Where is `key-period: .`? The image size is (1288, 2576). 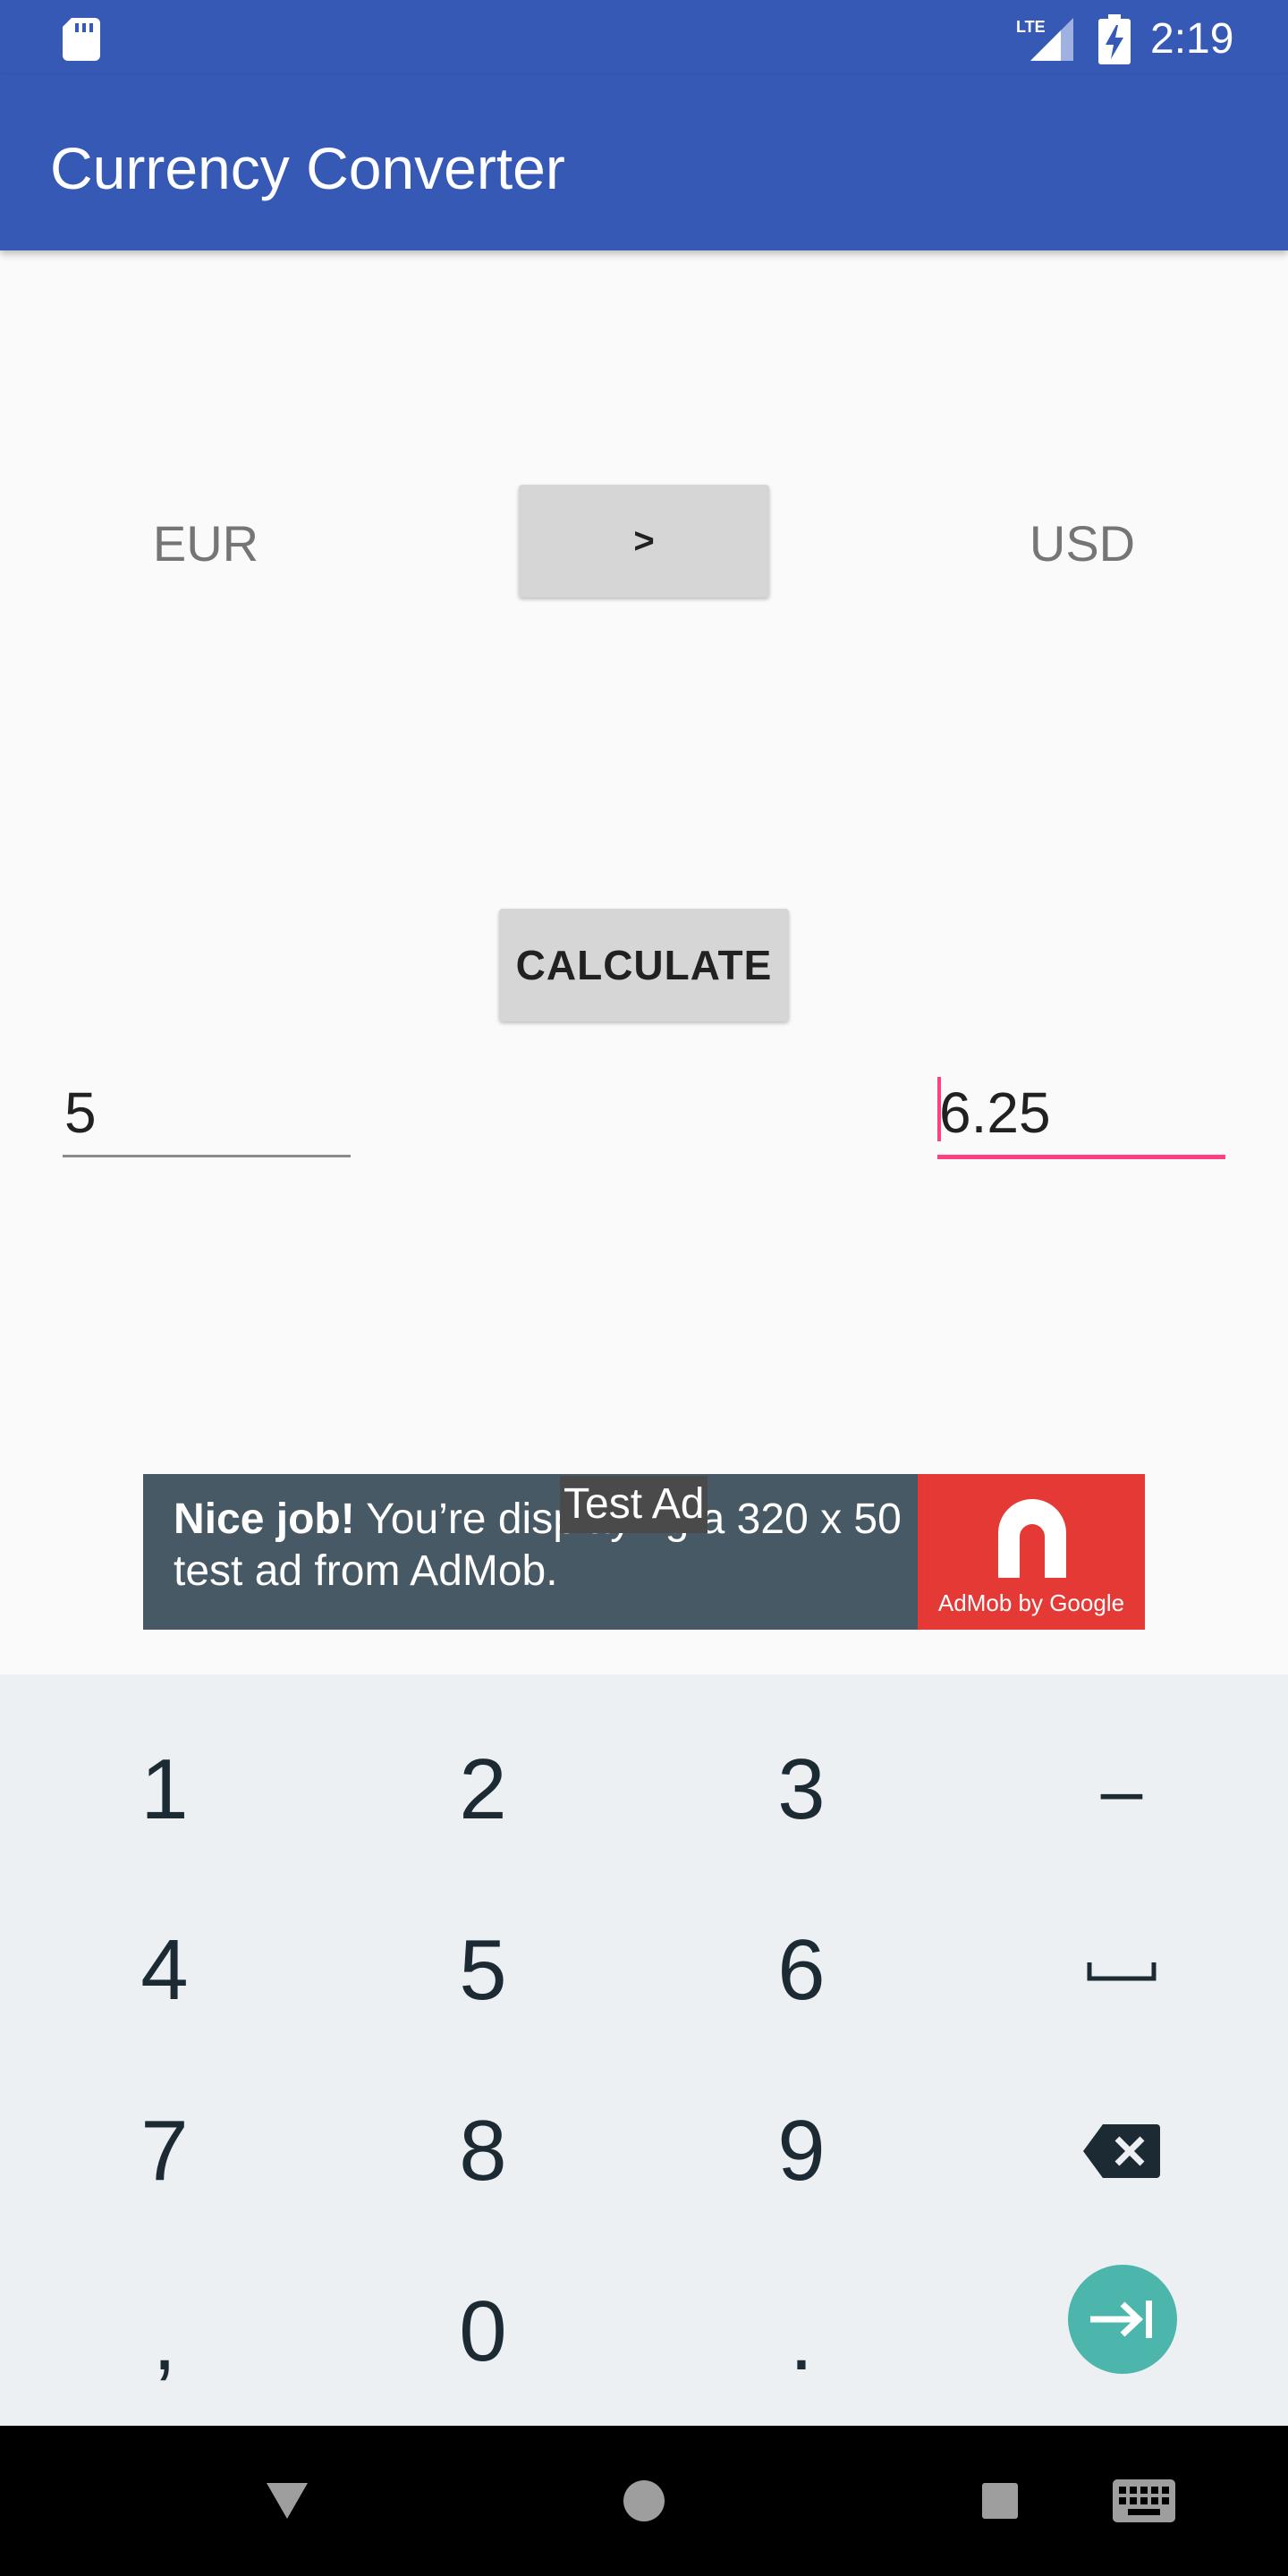
key-period: . is located at coordinates (801, 2341).